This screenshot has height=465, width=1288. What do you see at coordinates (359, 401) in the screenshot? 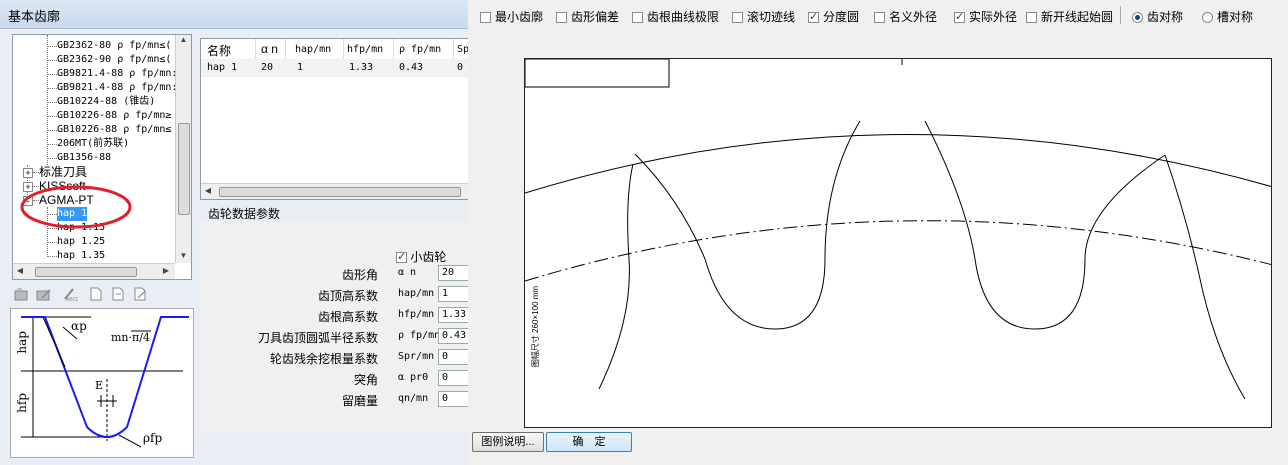
I see `param-label: 留磨量` at bounding box center [359, 401].